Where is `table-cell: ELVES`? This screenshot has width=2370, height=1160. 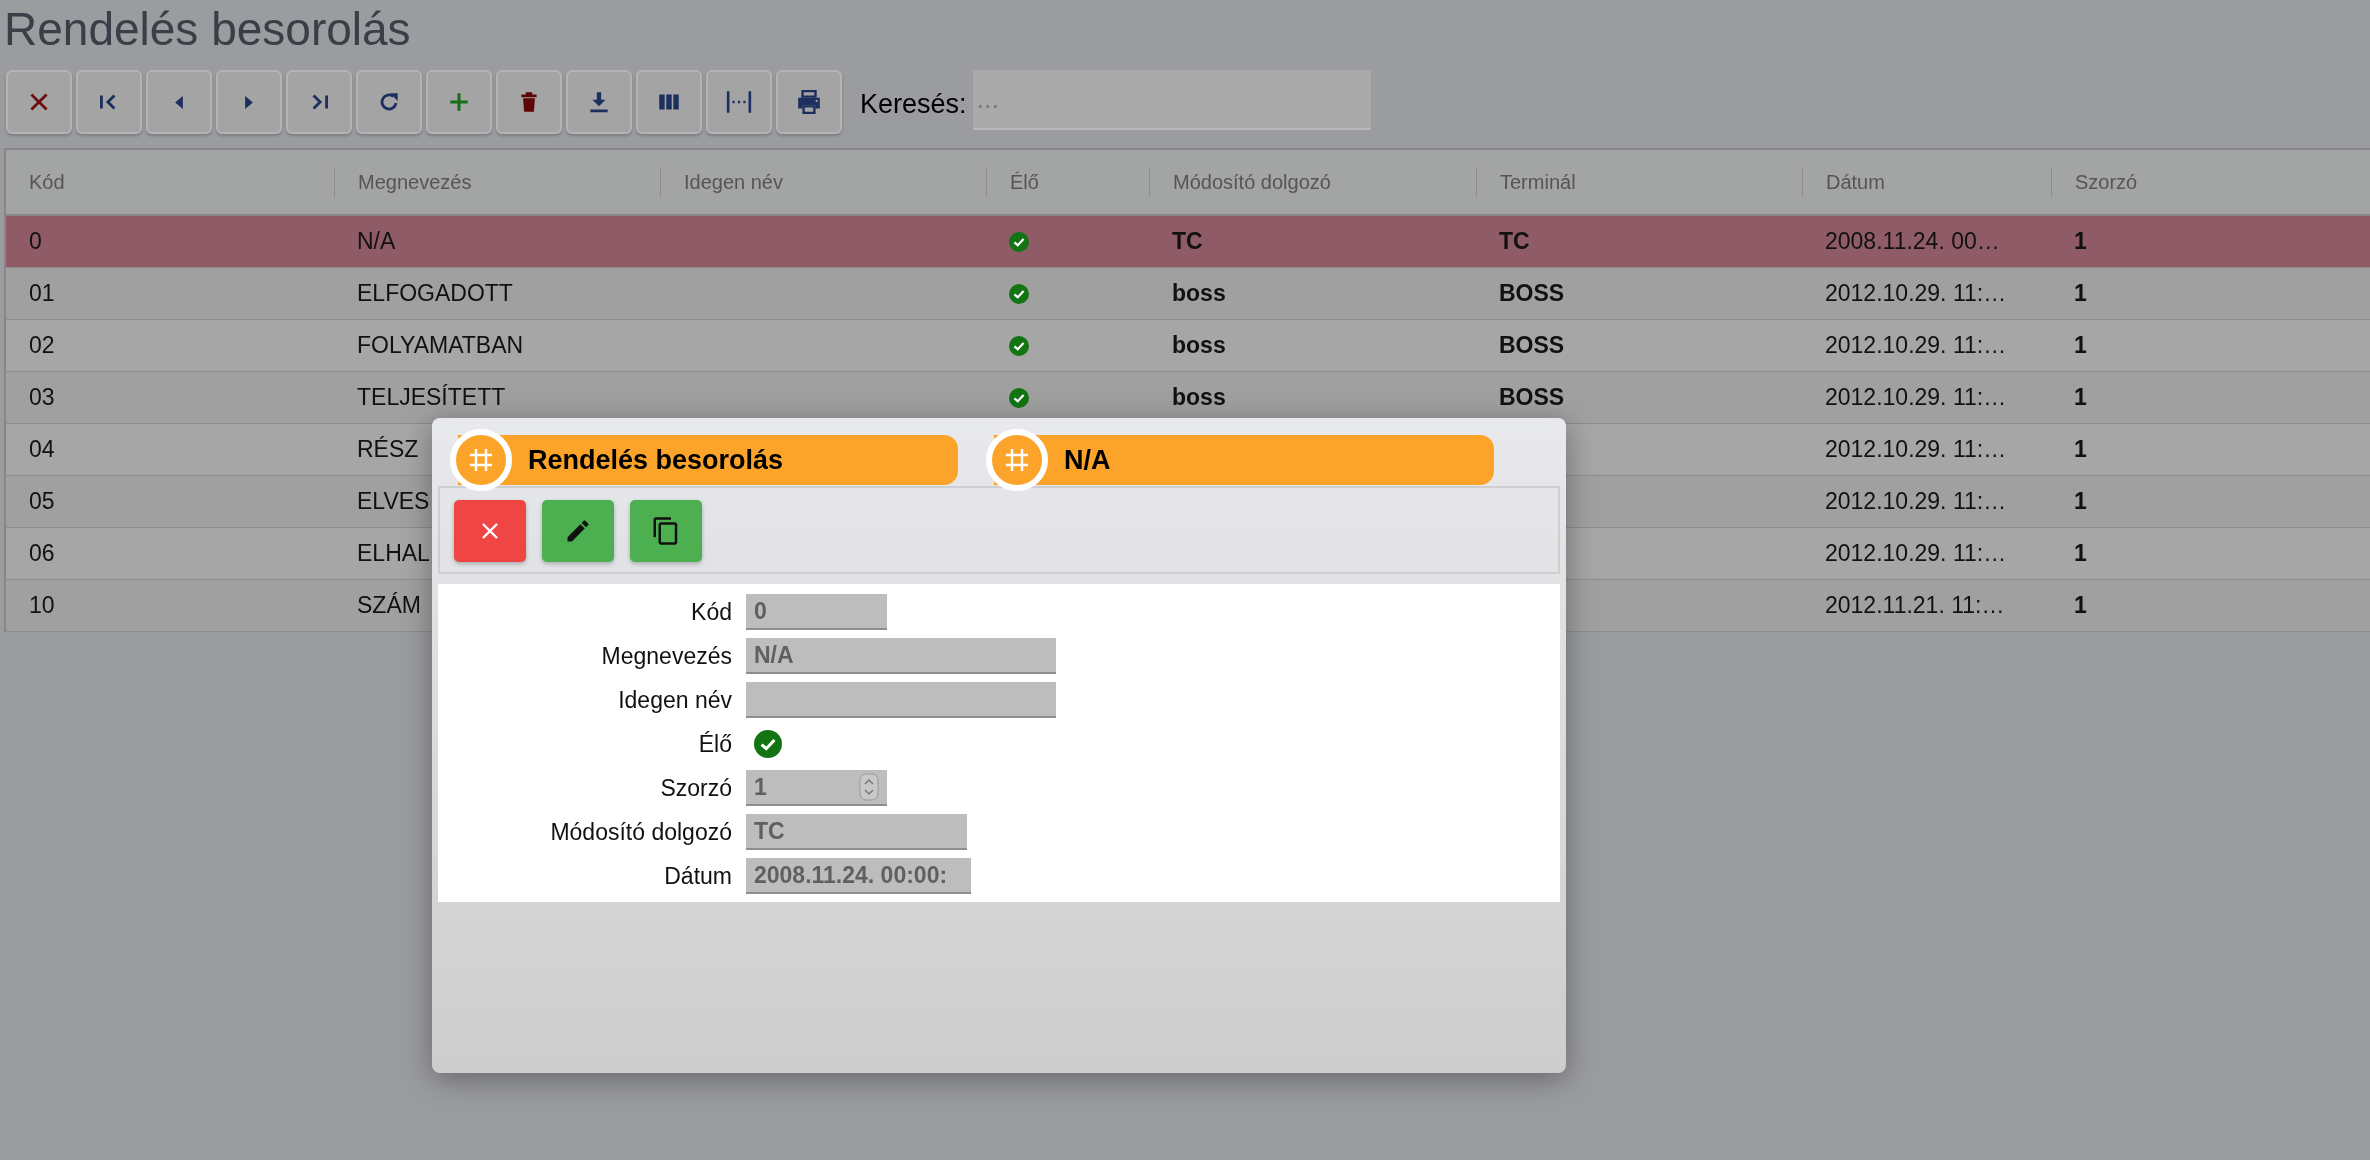 table-cell: ELVES is located at coordinates (393, 501).